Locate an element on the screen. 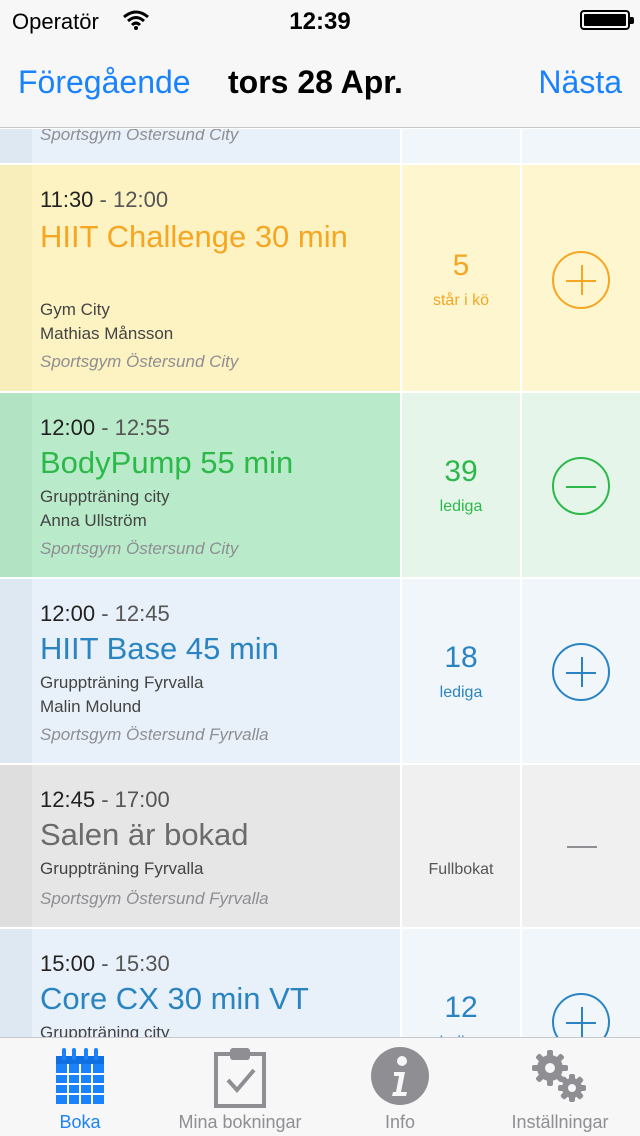 This screenshot has height=1136, width=640. class-row: Sportsgym Östersund City is located at coordinates (320, 147).